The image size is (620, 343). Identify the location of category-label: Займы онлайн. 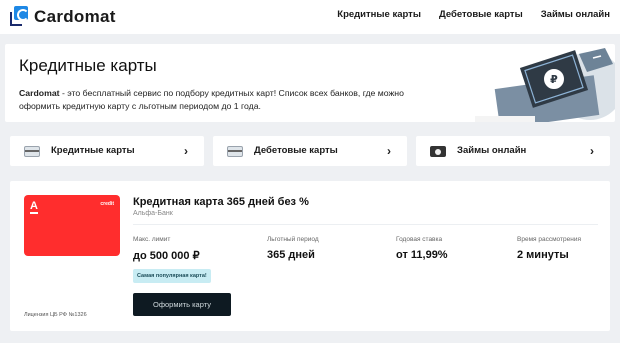
(492, 150).